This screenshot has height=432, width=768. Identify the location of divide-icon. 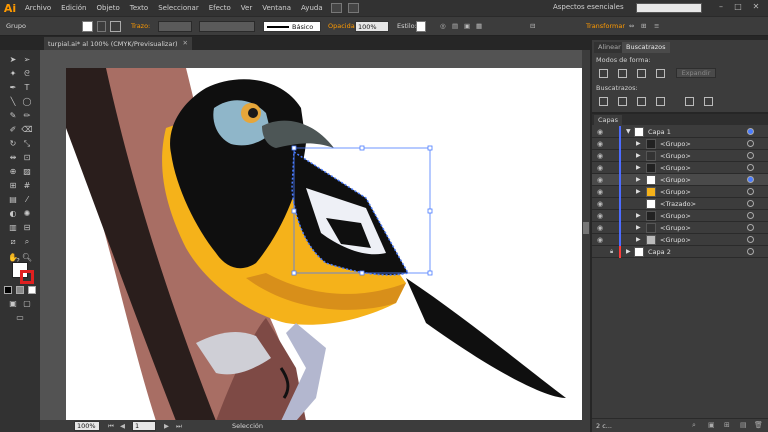
(603, 101).